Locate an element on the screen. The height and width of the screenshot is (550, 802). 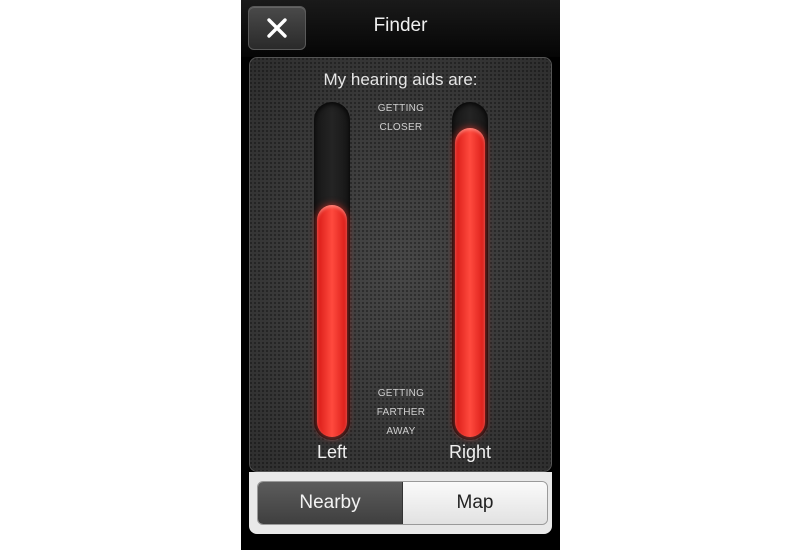
page-title: Finder is located at coordinates (400, 25).